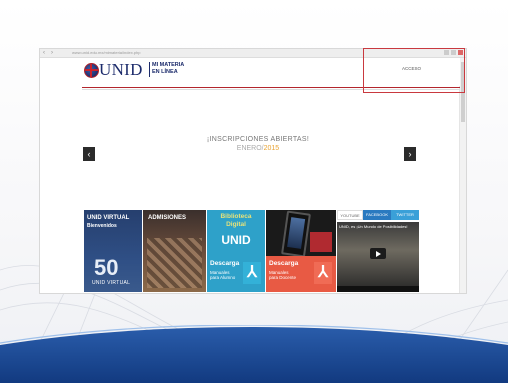 The width and height of the screenshot is (508, 383). I want to click on video-controls-bar, so click(378, 289).